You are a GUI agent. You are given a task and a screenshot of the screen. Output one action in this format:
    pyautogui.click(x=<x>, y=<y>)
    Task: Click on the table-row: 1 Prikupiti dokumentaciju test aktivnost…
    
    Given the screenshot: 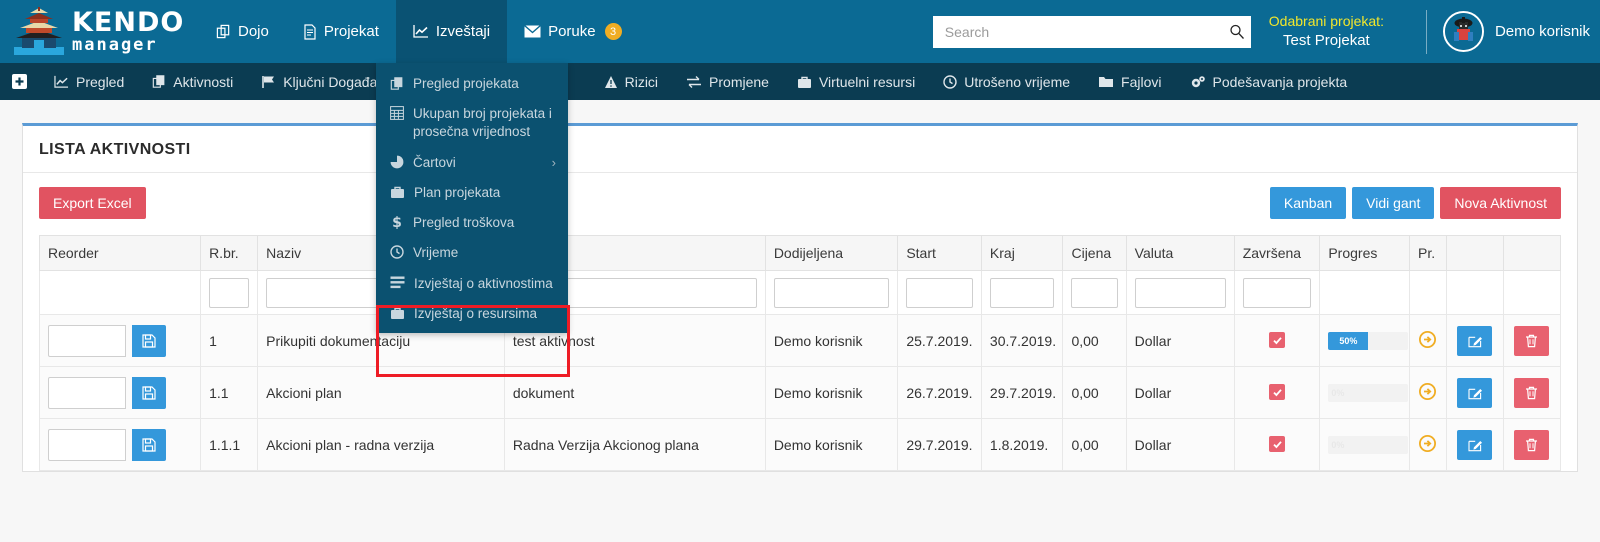 What is the action you would take?
    pyautogui.click(x=800, y=340)
    